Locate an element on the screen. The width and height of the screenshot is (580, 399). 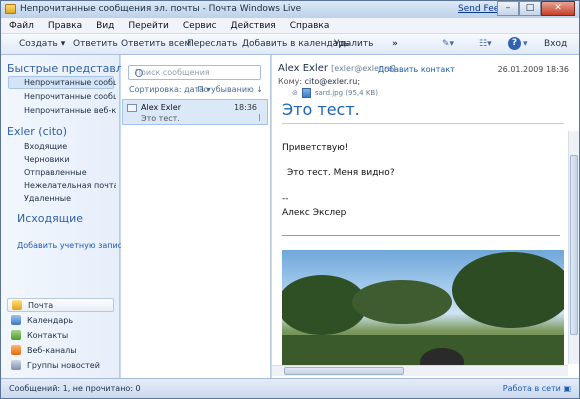
paperclip-icon: ⊘ is located at coordinates (295, 93).